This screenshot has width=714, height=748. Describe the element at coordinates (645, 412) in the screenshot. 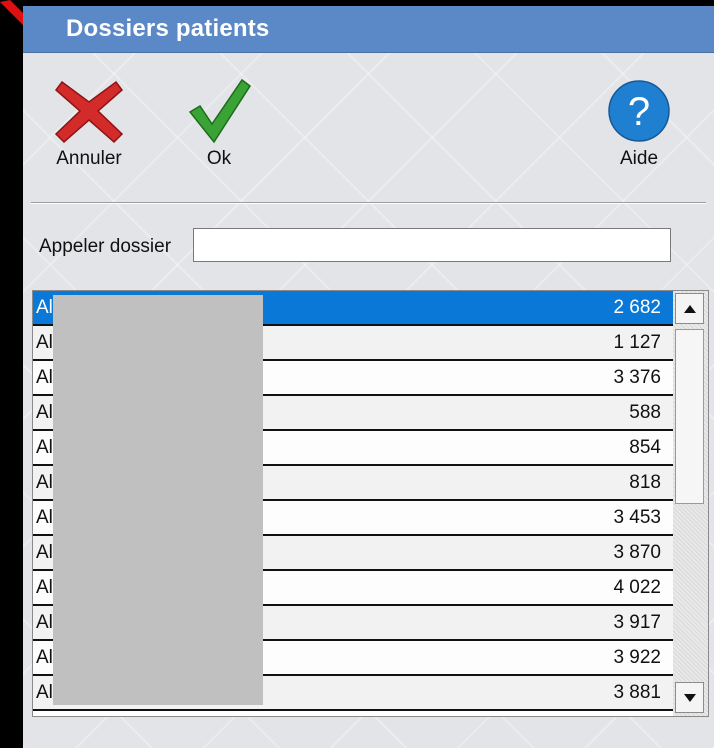

I see `patient-number: 588` at that location.